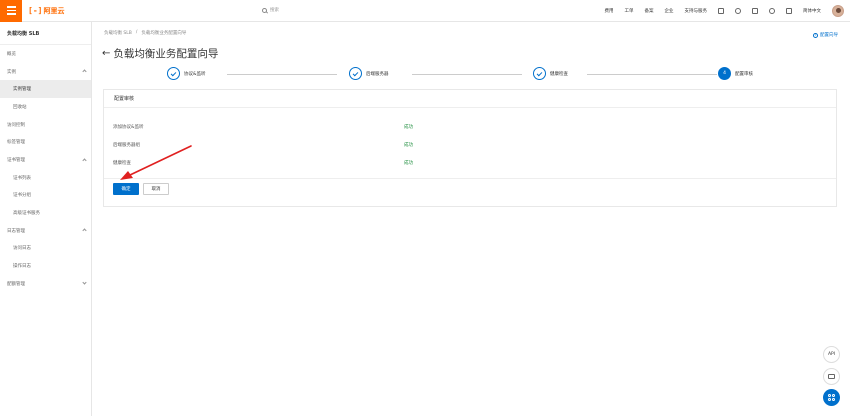 This screenshot has width=850, height=416. What do you see at coordinates (263, 163) in the screenshot?
I see `review-row: 健康检查 成功` at bounding box center [263, 163].